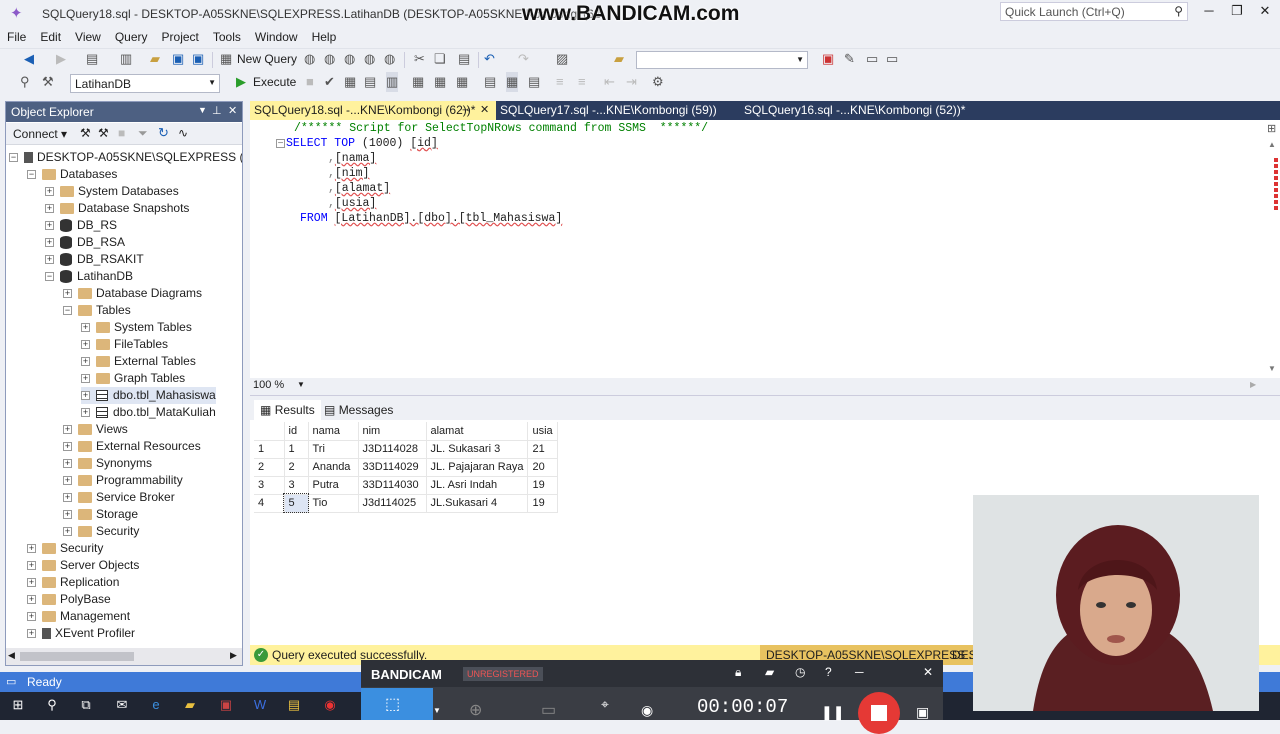 The image size is (1280, 734). I want to click on cell-alamat: JL. Sukasari 3, so click(477, 449).